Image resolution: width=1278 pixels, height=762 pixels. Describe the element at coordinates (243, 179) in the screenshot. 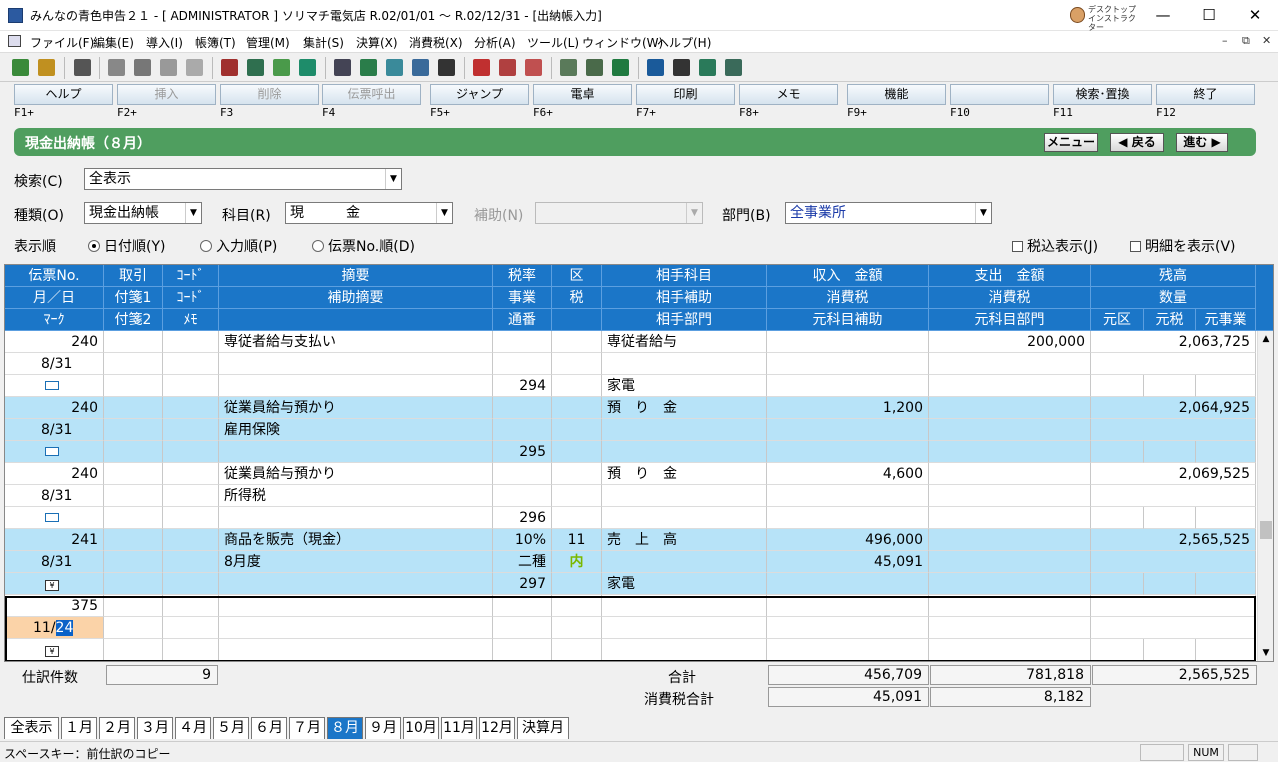

I see `search-select: 全表示 ▼` at that location.